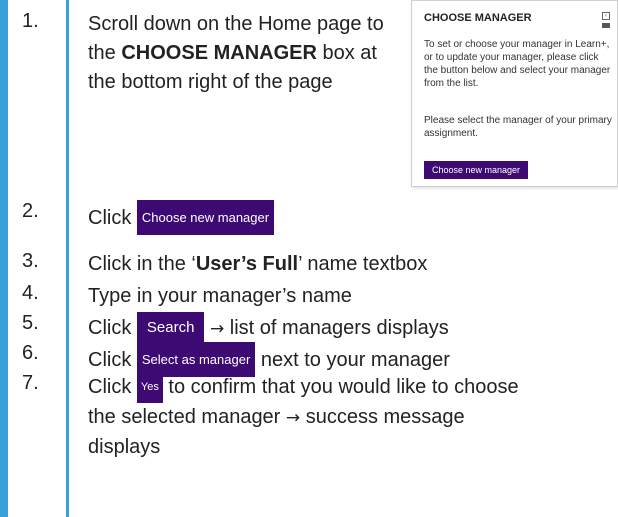 The width and height of the screenshot is (618, 517). Describe the element at coordinates (606, 25) in the screenshot. I see `collapse-icon` at that location.